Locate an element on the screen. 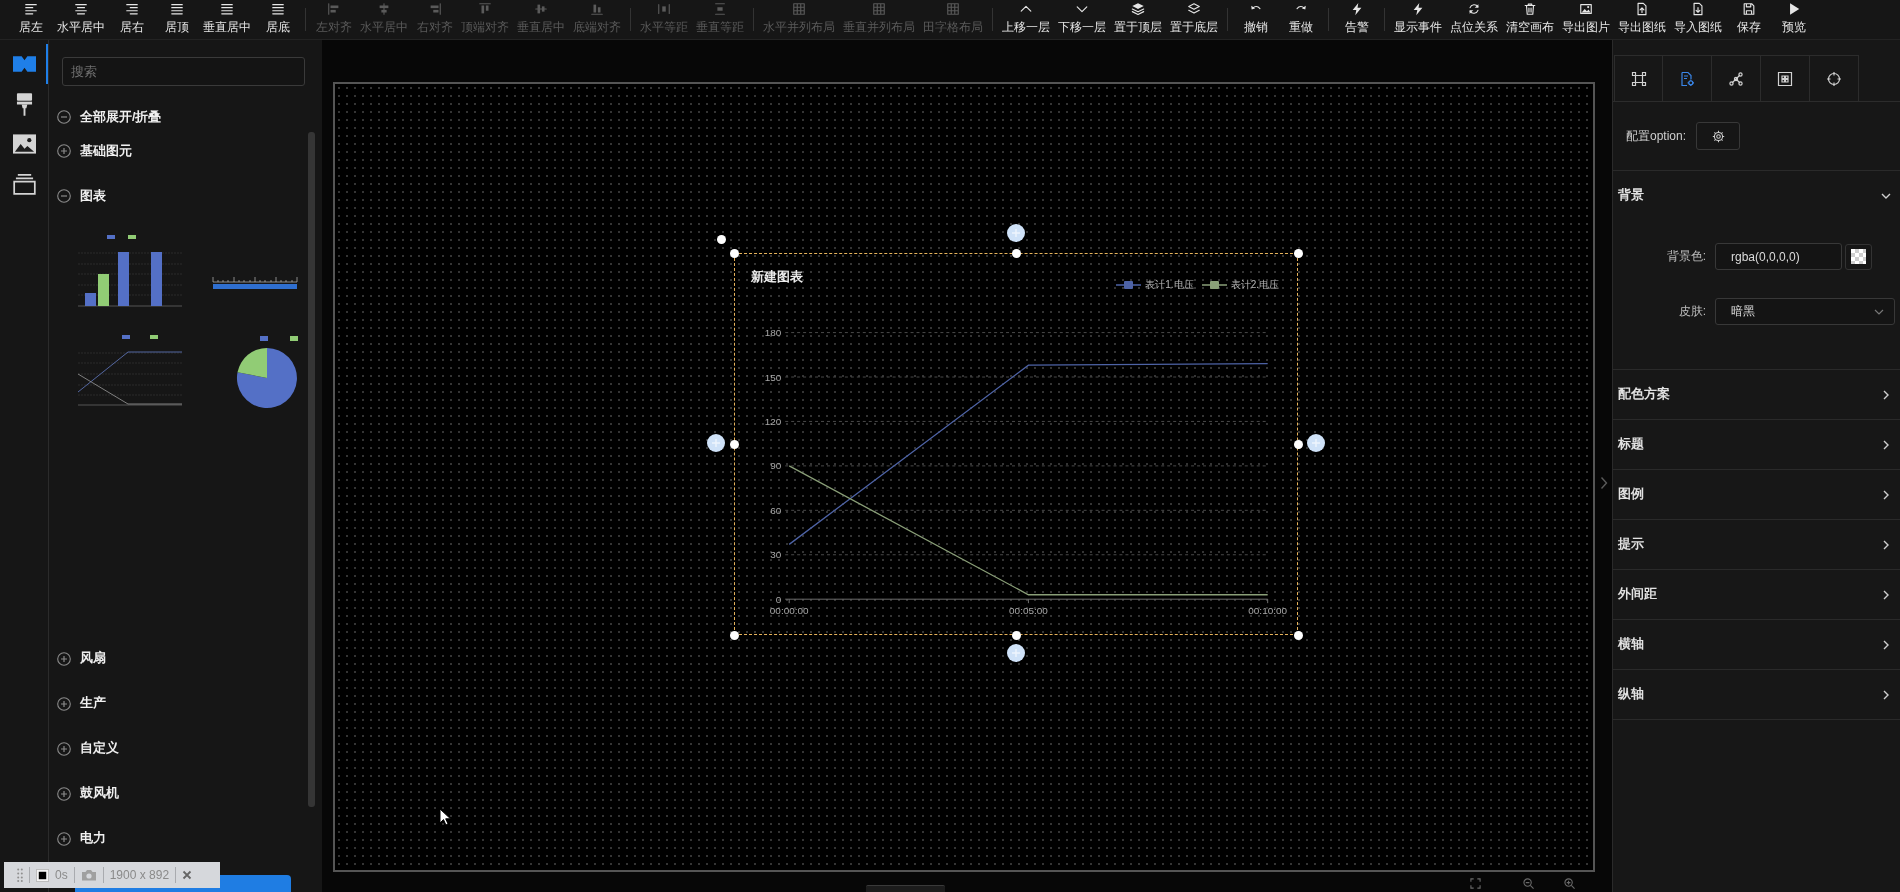 This screenshot has width=1900, height=892. section-header: 外间距 is located at coordinates (1756, 594).